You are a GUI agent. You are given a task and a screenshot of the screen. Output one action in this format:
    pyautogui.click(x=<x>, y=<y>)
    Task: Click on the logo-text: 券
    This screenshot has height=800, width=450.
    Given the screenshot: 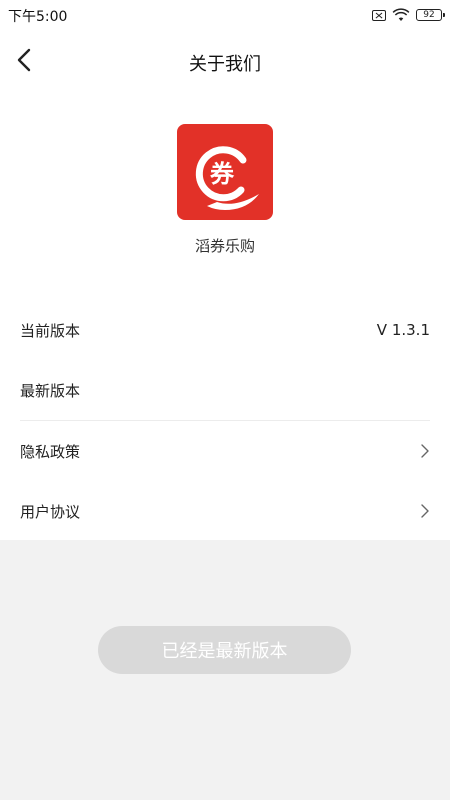 What is the action you would take?
    pyautogui.click(x=222, y=174)
    